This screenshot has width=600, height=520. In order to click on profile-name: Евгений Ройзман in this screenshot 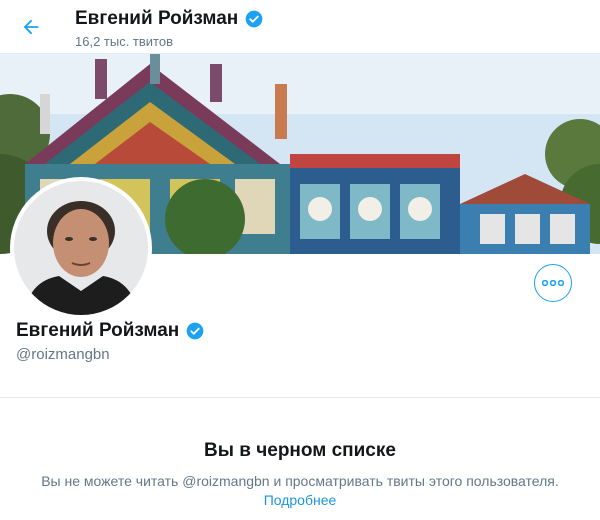, I will do `click(110, 331)`.